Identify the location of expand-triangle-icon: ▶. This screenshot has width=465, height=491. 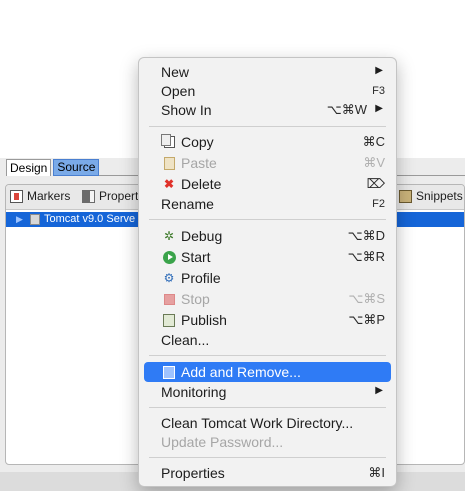
(19, 219).